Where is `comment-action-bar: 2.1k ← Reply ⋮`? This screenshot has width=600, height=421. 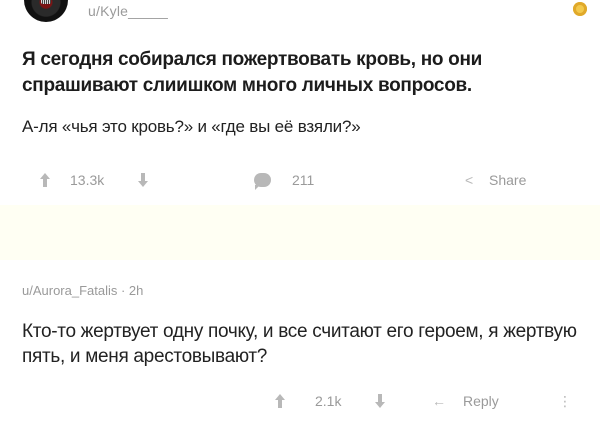 comment-action-bar: 2.1k ← Reply ⋮ is located at coordinates (300, 401).